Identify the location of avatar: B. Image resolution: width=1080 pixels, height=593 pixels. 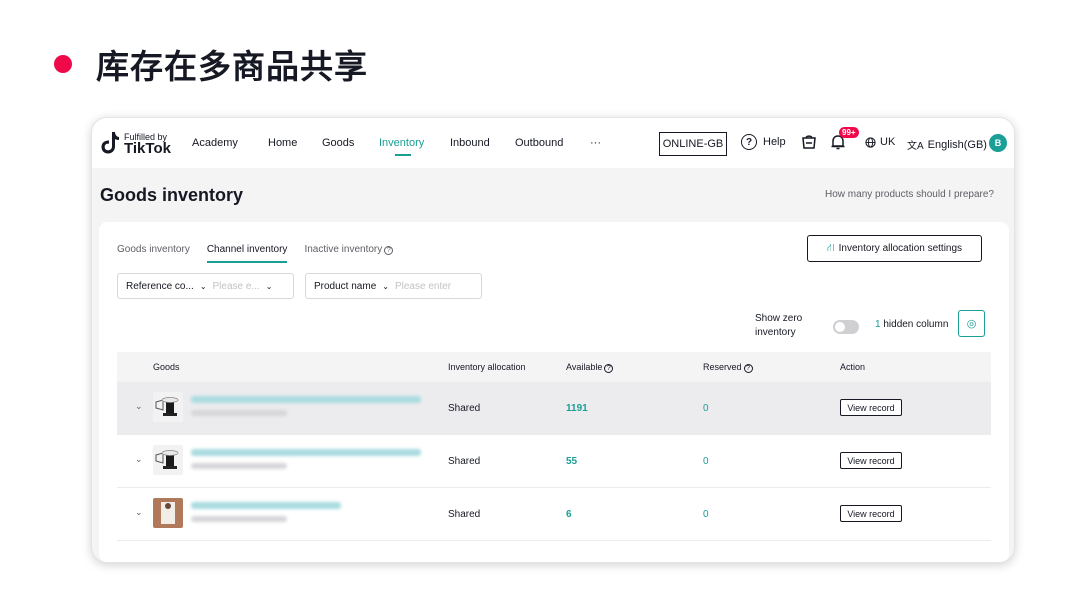
(998, 143).